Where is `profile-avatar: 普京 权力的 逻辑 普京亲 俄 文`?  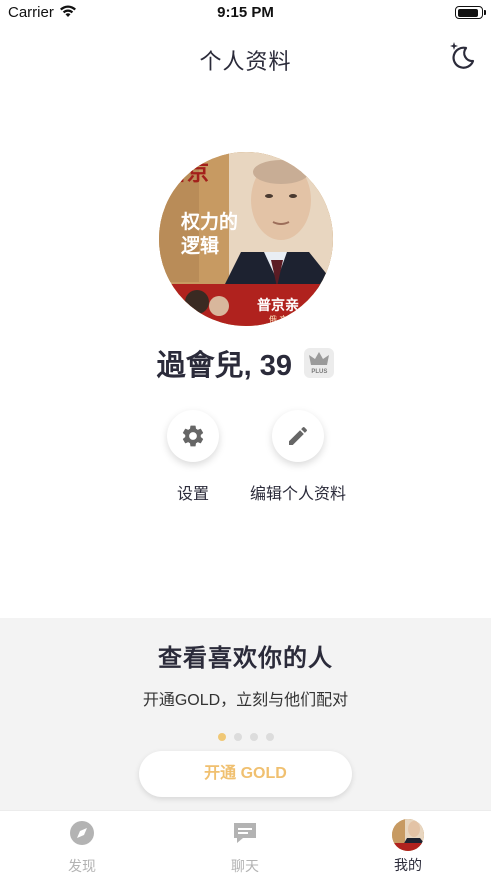
profile-avatar: 普京 权力的 逻辑 普京亲 俄 文 is located at coordinates (246, 239).